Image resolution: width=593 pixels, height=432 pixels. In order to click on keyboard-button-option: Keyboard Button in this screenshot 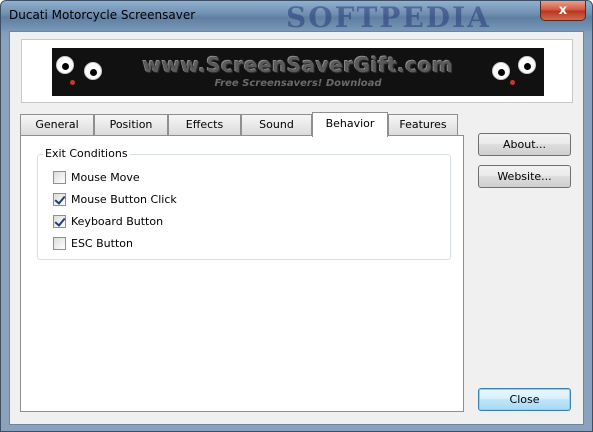, I will do `click(108, 221)`.